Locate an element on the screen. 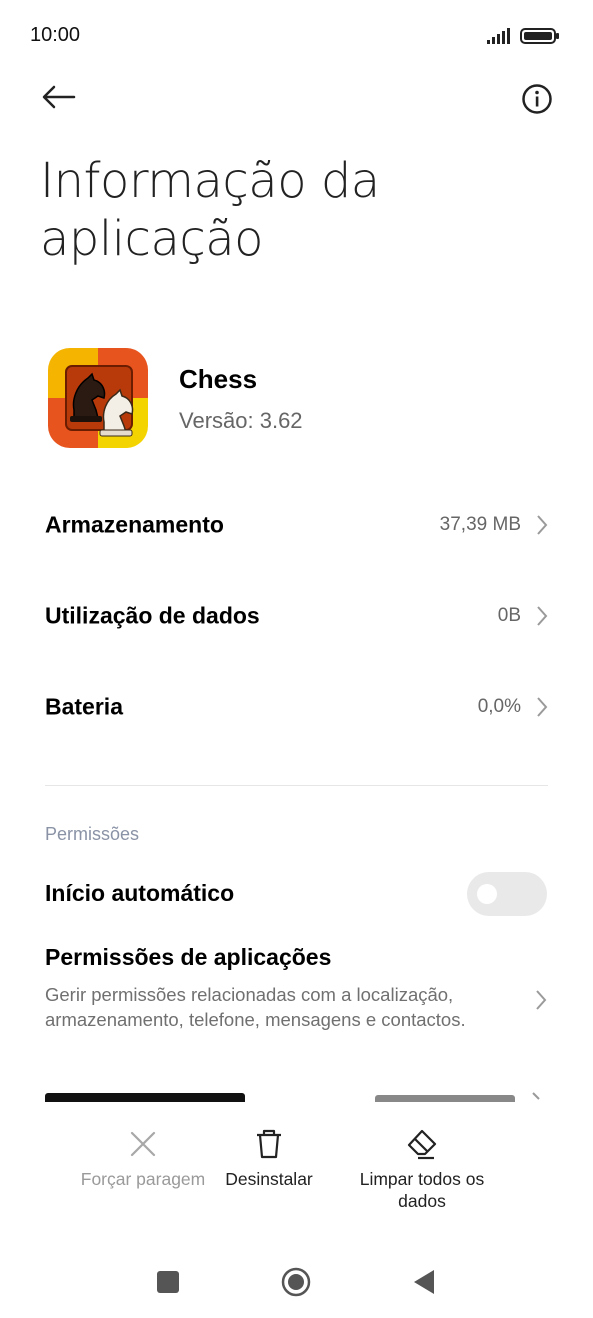 This screenshot has height=1318, width=593. app-permissions-title: Permissões de aplicações is located at coordinates (188, 957).